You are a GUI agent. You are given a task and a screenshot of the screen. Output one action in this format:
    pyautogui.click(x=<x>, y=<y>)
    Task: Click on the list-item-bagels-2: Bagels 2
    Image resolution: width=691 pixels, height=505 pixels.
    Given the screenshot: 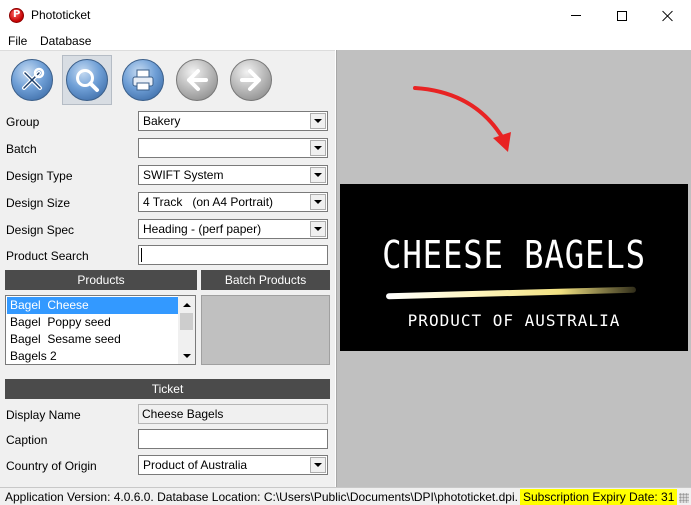 What is the action you would take?
    pyautogui.click(x=93, y=356)
    